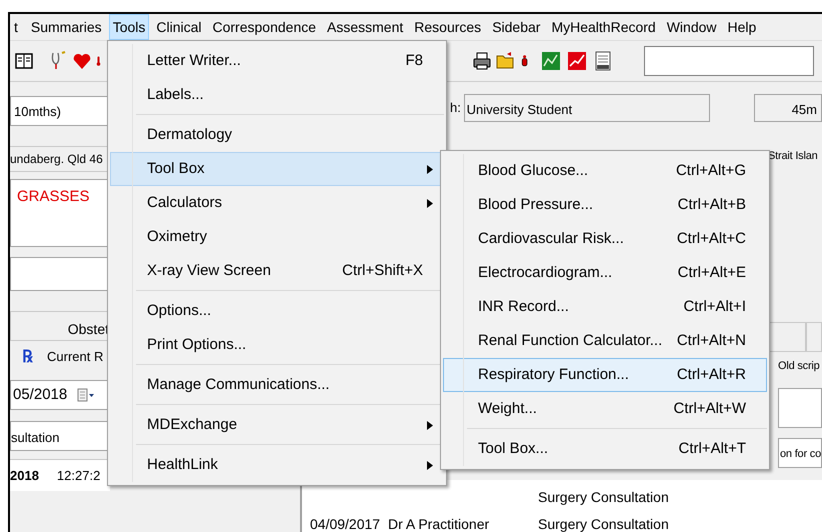  I want to click on visit-date: 2018, so click(24, 475).